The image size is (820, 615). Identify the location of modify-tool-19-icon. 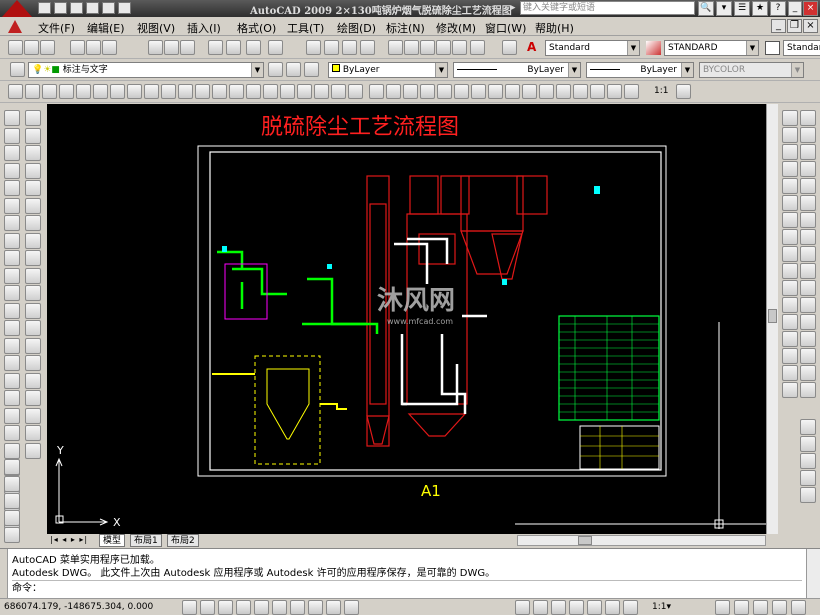
(33, 433).